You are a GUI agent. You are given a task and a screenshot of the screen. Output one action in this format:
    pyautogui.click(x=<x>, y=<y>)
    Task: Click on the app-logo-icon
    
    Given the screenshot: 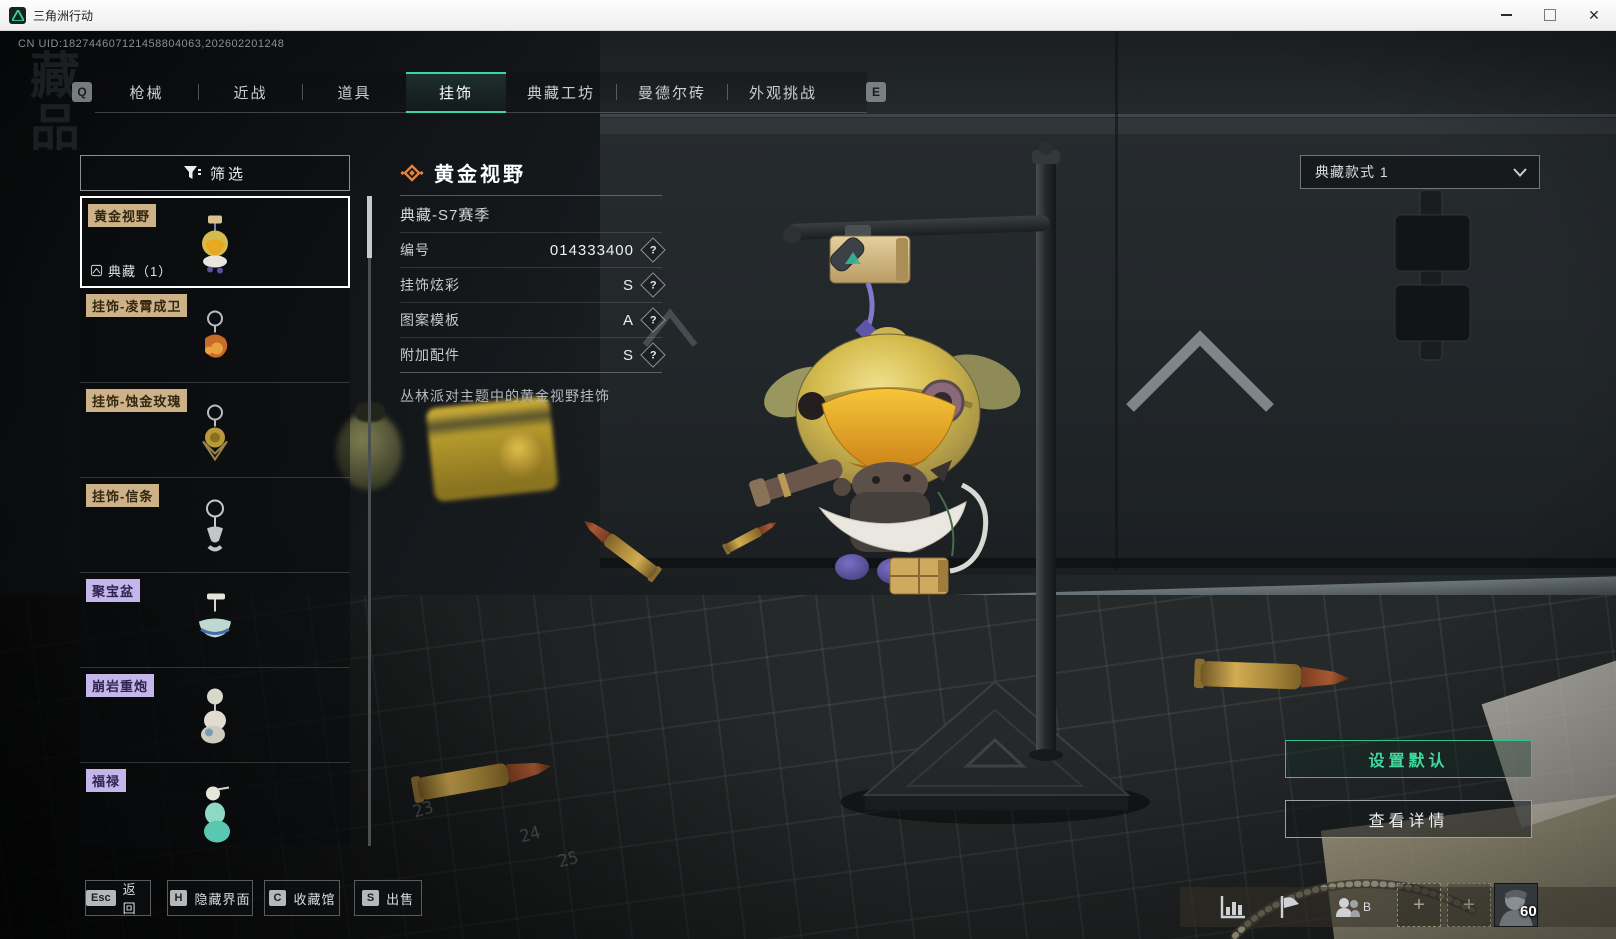 What is the action you would take?
    pyautogui.click(x=17, y=15)
    